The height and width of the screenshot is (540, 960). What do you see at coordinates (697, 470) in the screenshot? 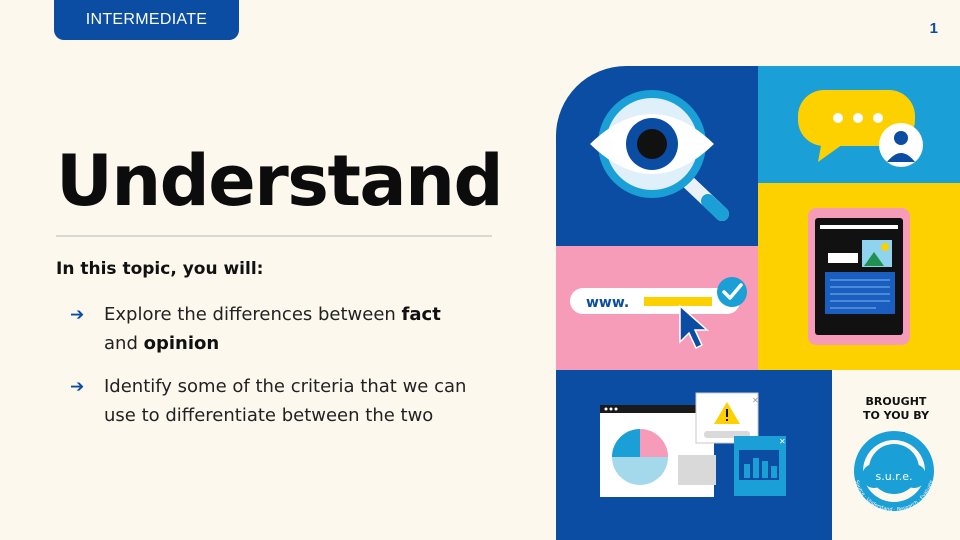
I see `image-placeholder` at bounding box center [697, 470].